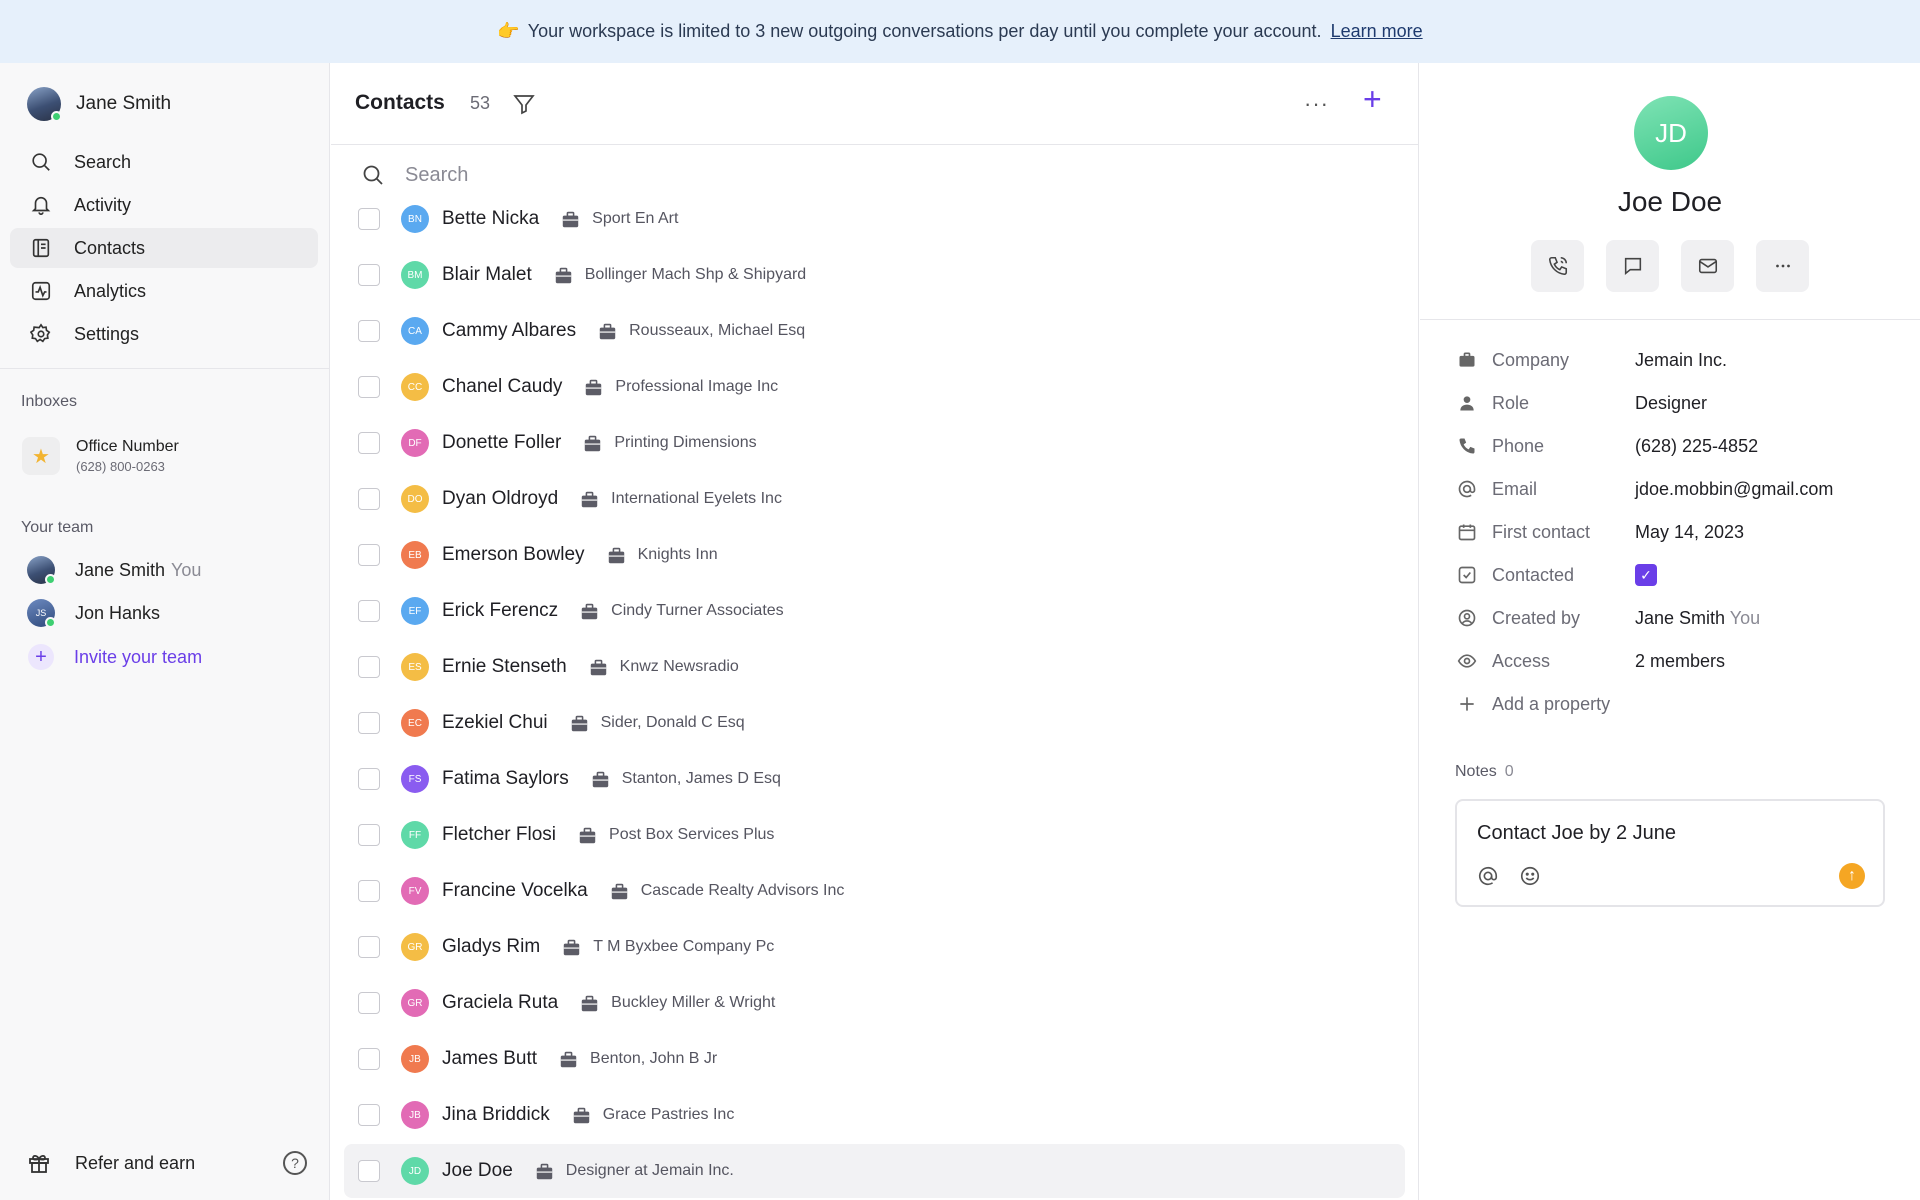 The height and width of the screenshot is (1200, 1920). What do you see at coordinates (874, 387) in the screenshot?
I see `contact-row: CC Chanel Caudy Professional Image Inc` at bounding box center [874, 387].